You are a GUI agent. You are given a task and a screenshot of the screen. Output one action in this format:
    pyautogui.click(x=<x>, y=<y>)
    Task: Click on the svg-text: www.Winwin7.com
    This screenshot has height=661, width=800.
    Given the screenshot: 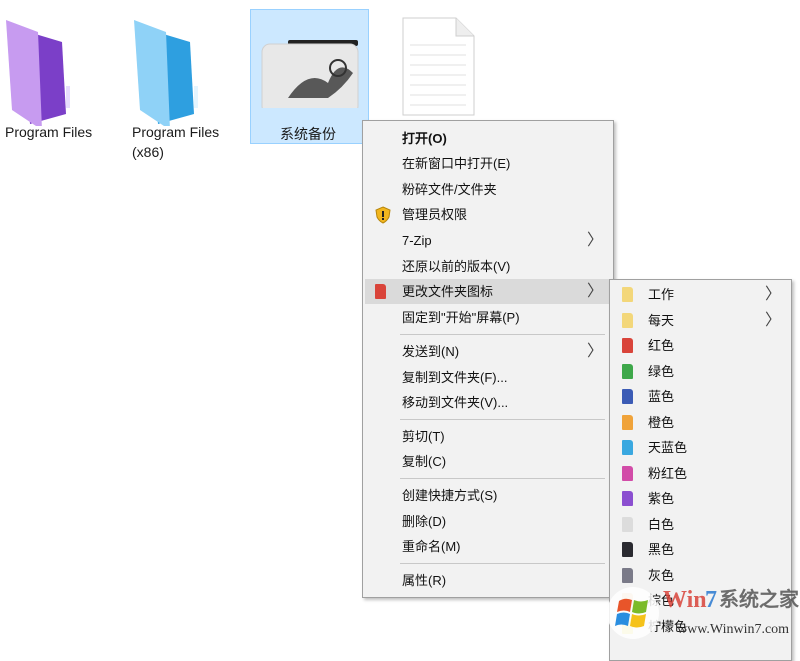 What is the action you would take?
    pyautogui.click(x=733, y=629)
    